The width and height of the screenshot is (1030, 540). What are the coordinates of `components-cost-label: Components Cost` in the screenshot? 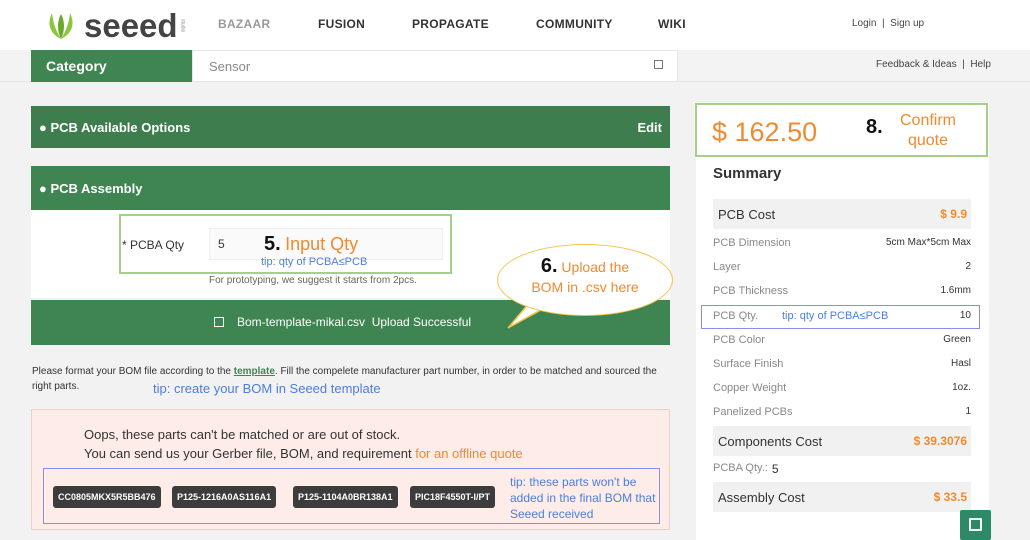 It's located at (770, 441).